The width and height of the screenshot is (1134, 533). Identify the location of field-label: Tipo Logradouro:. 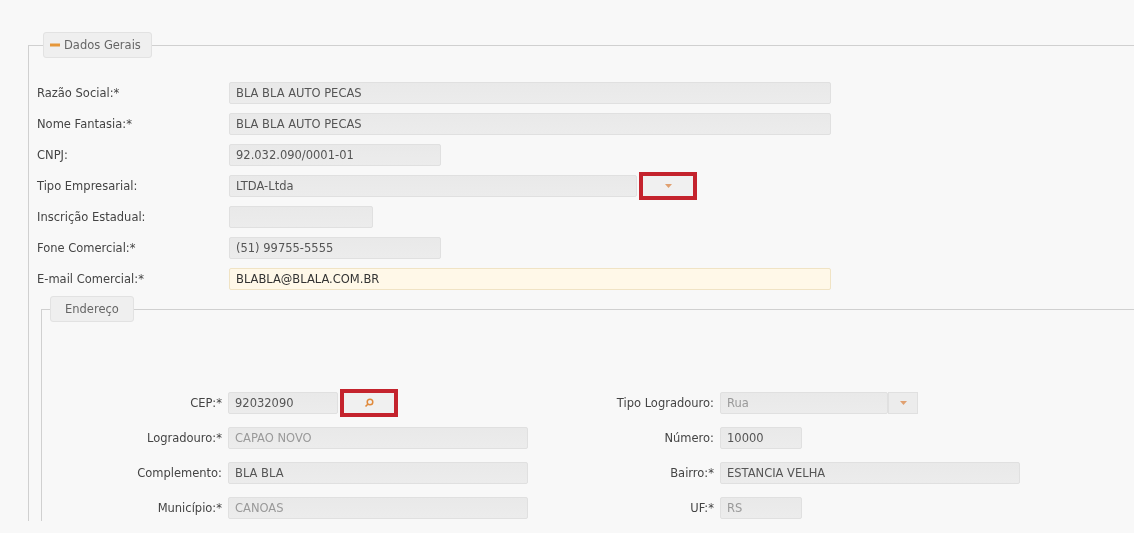
(665, 403).